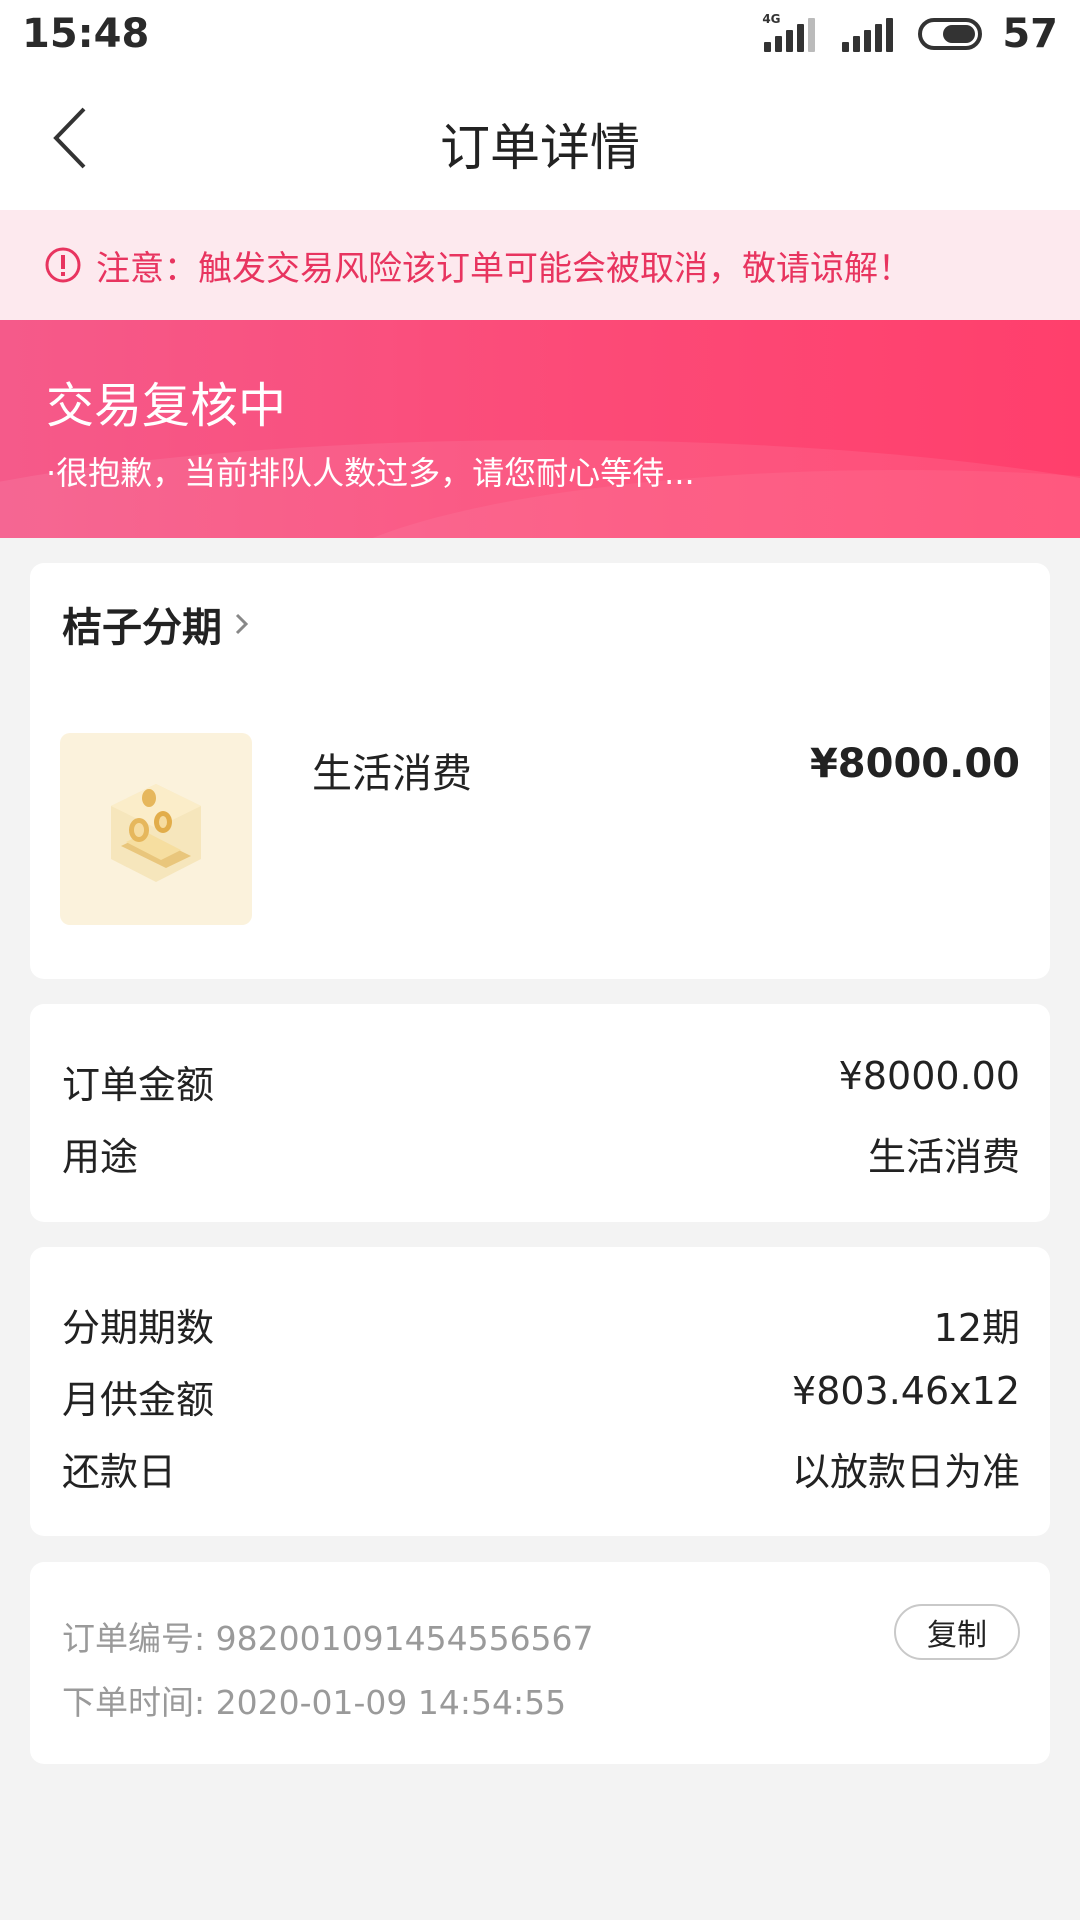 The height and width of the screenshot is (1920, 1080). Describe the element at coordinates (540, 148) in the screenshot. I see `page-title: 订单详情` at that location.